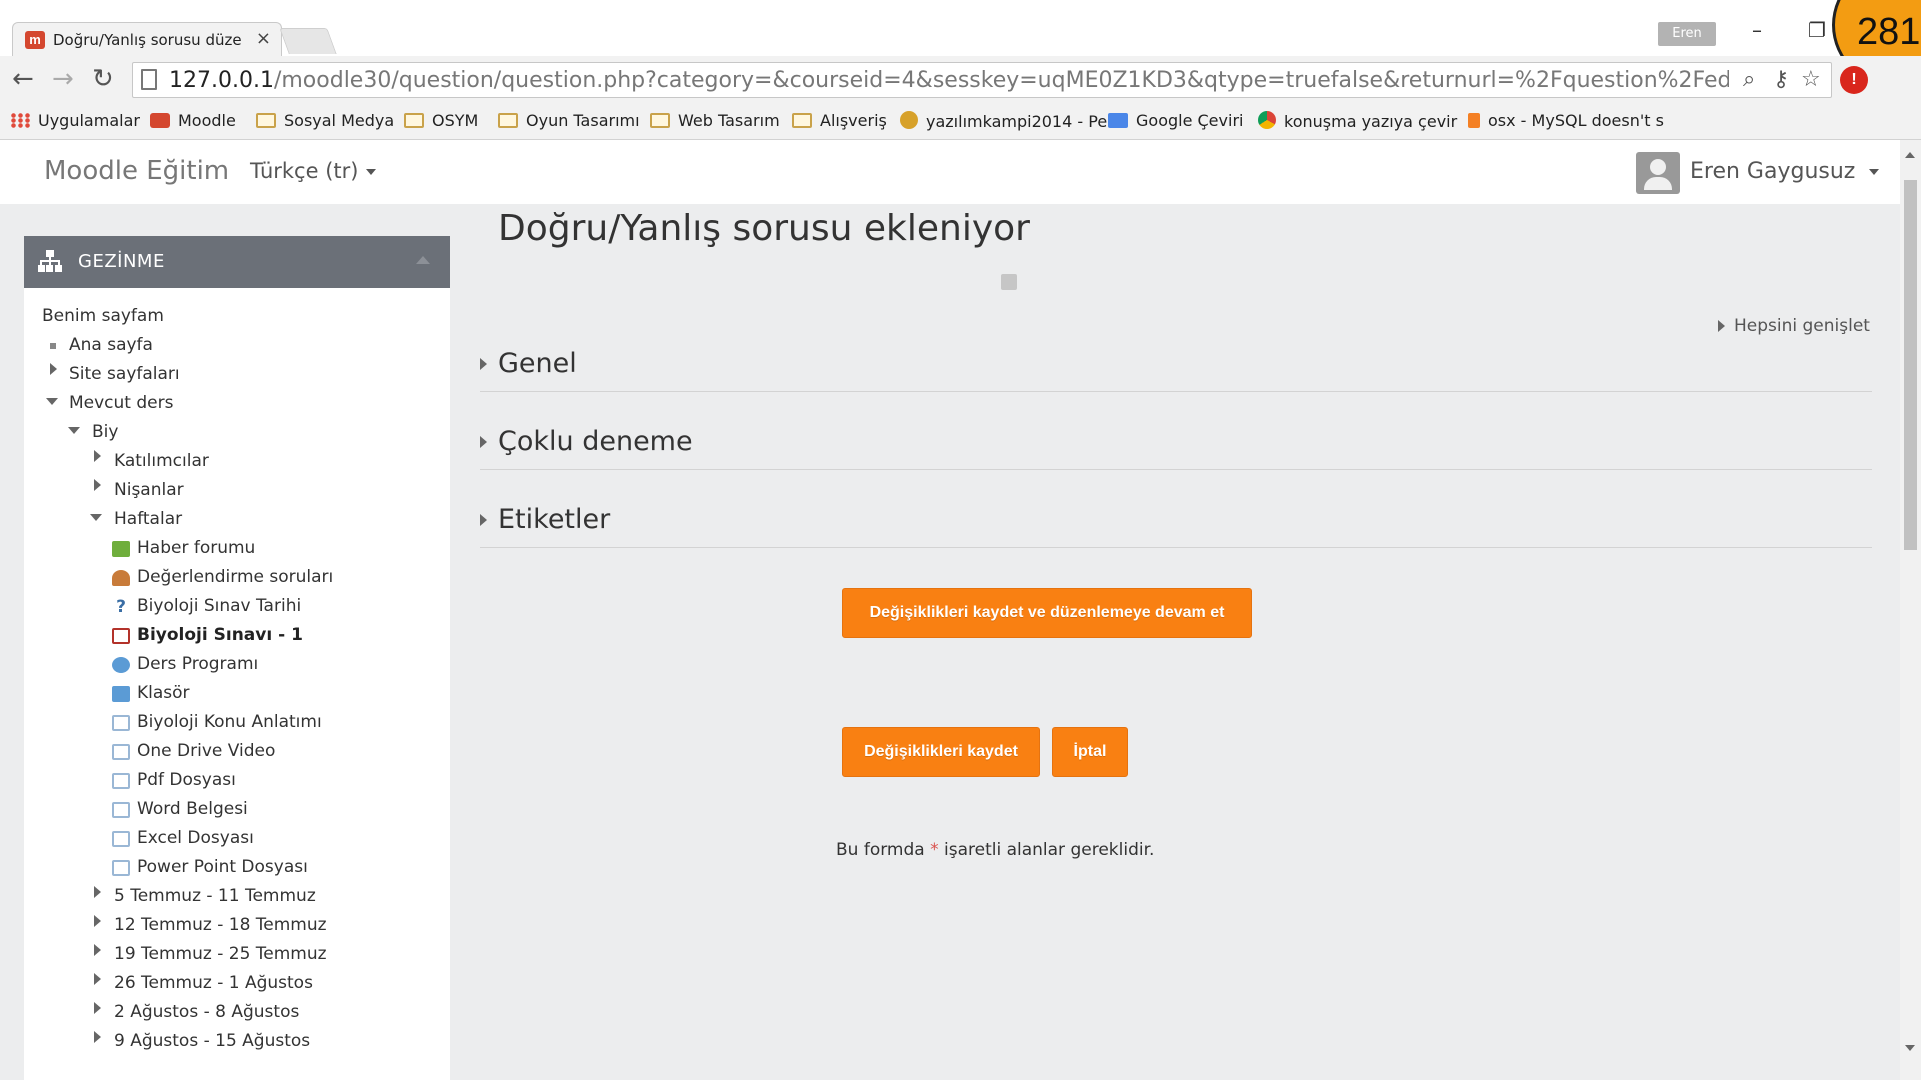  I want to click on bookmark-google-ceviri: Google Çeviri, so click(1175, 120).